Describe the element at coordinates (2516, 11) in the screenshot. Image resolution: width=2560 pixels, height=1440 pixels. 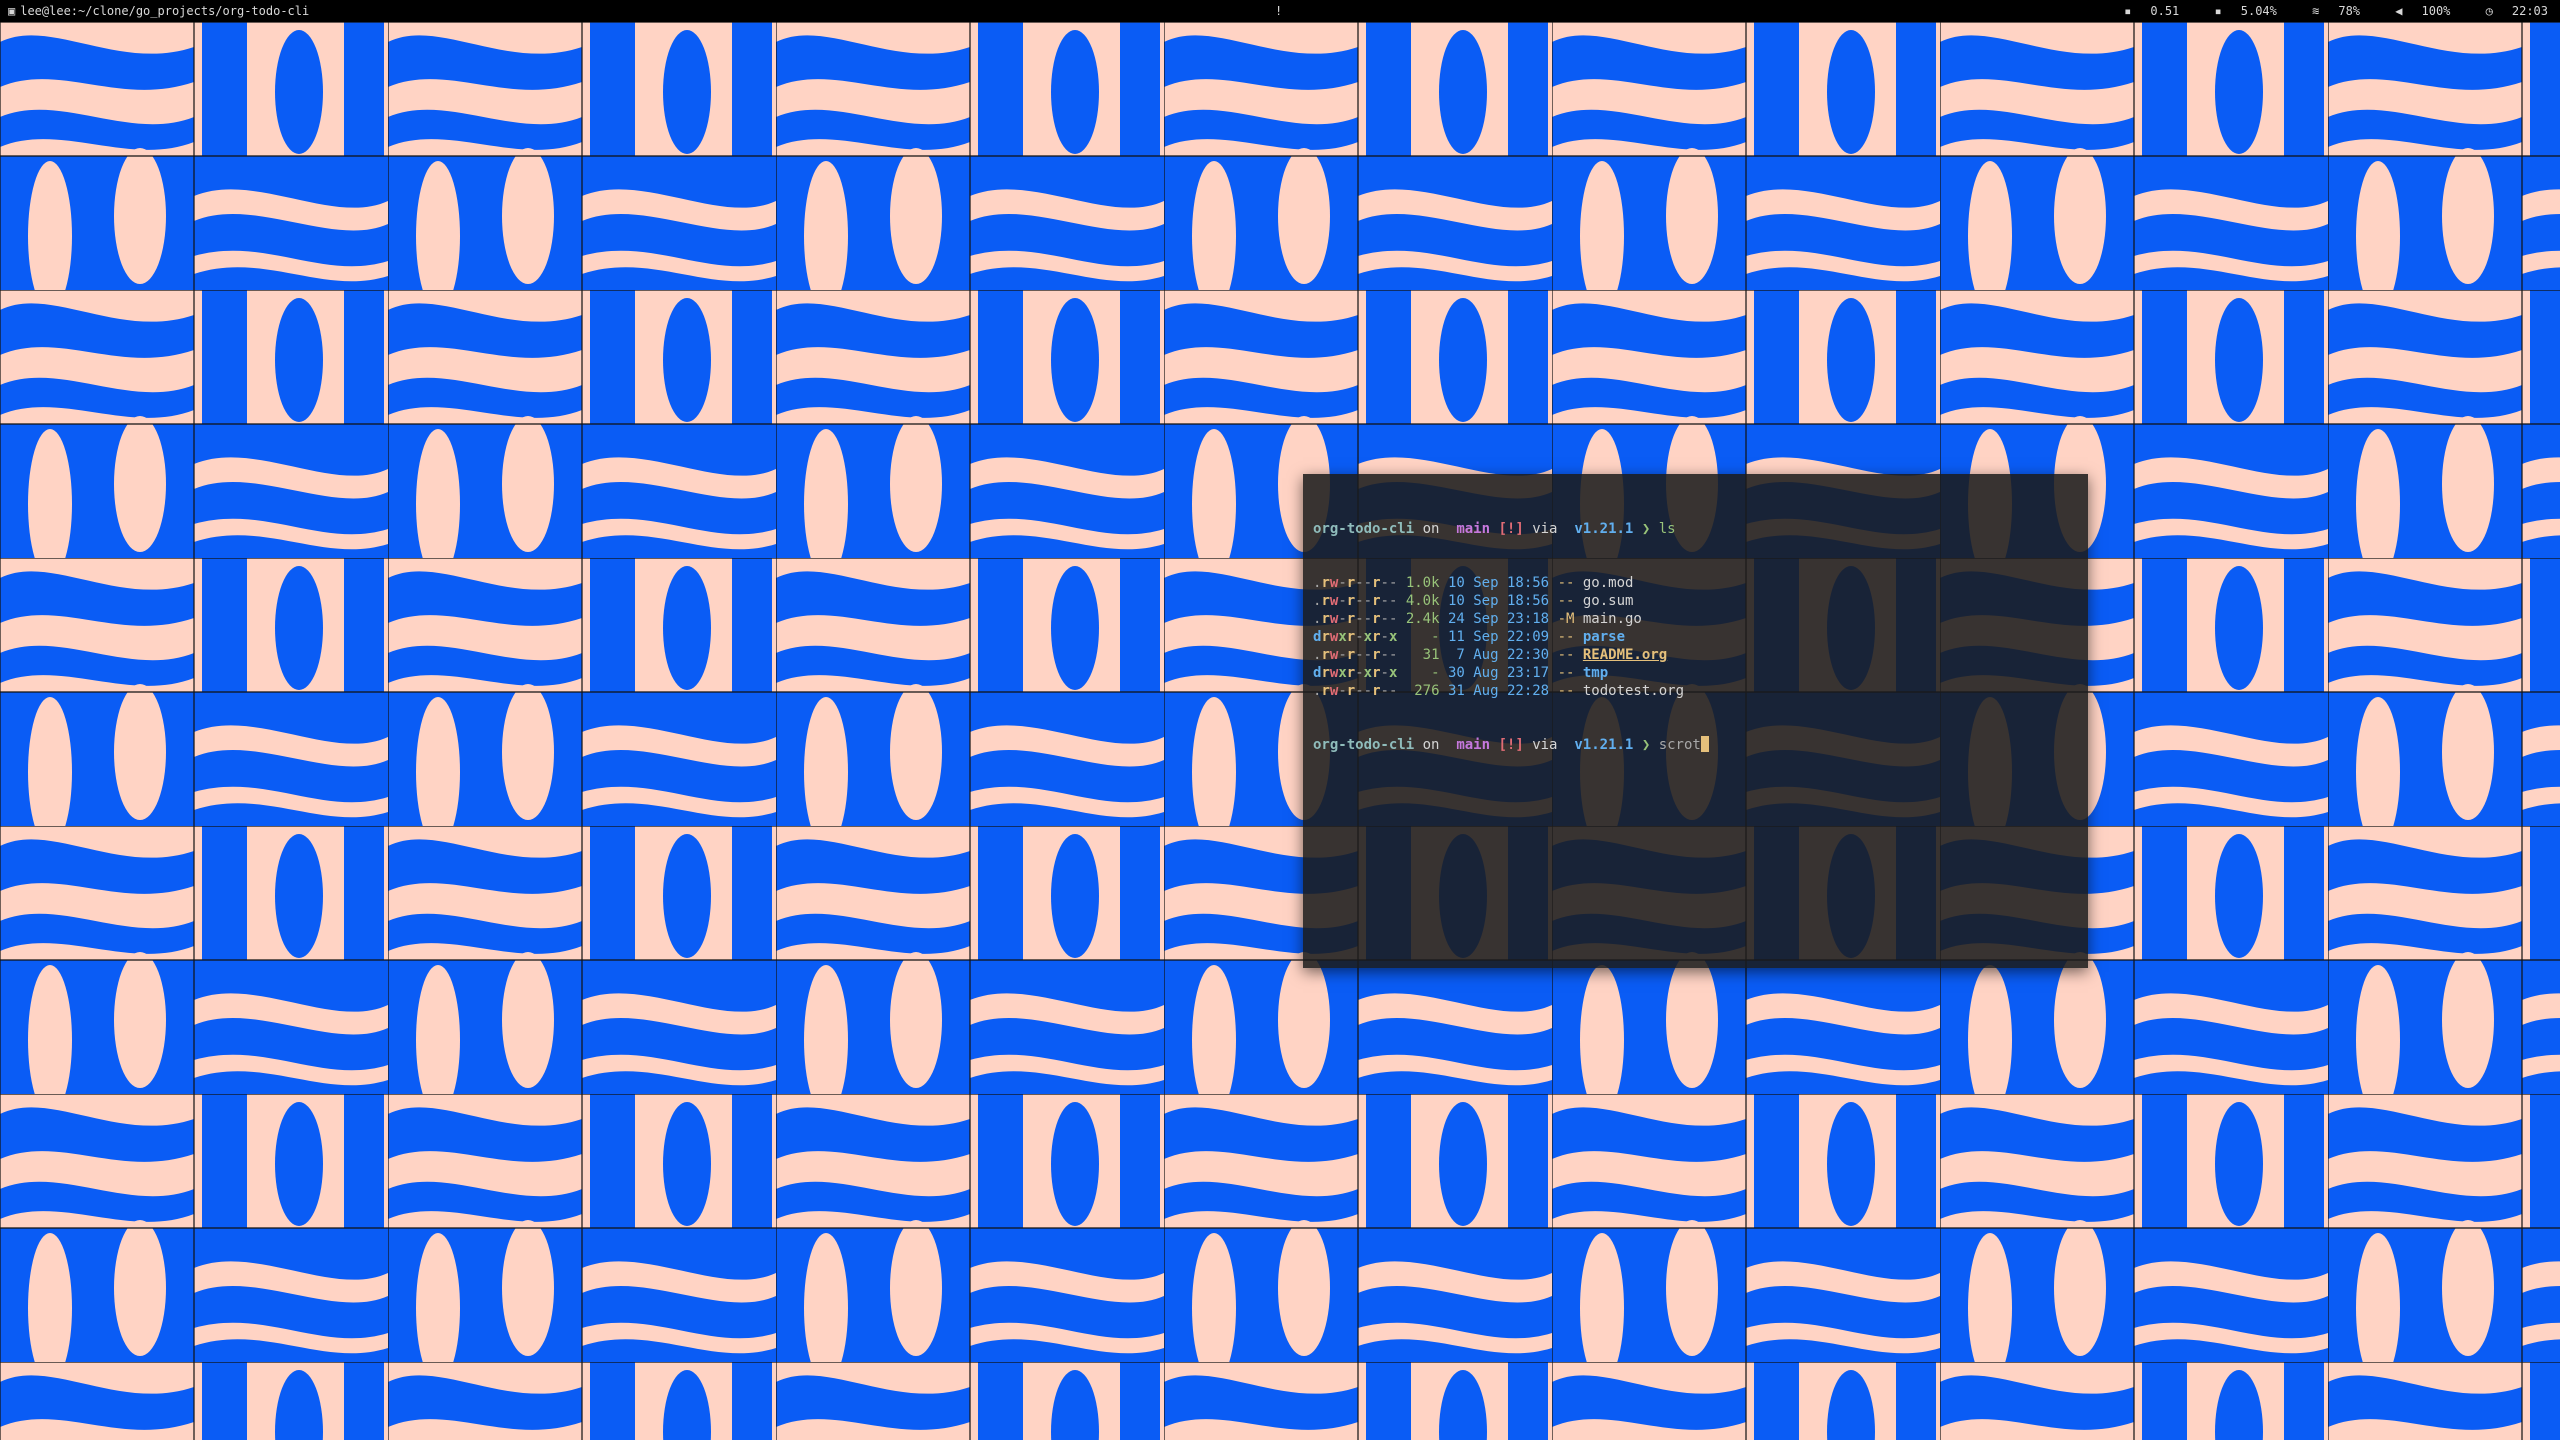
I see `clock: ◷ 22:03` at that location.